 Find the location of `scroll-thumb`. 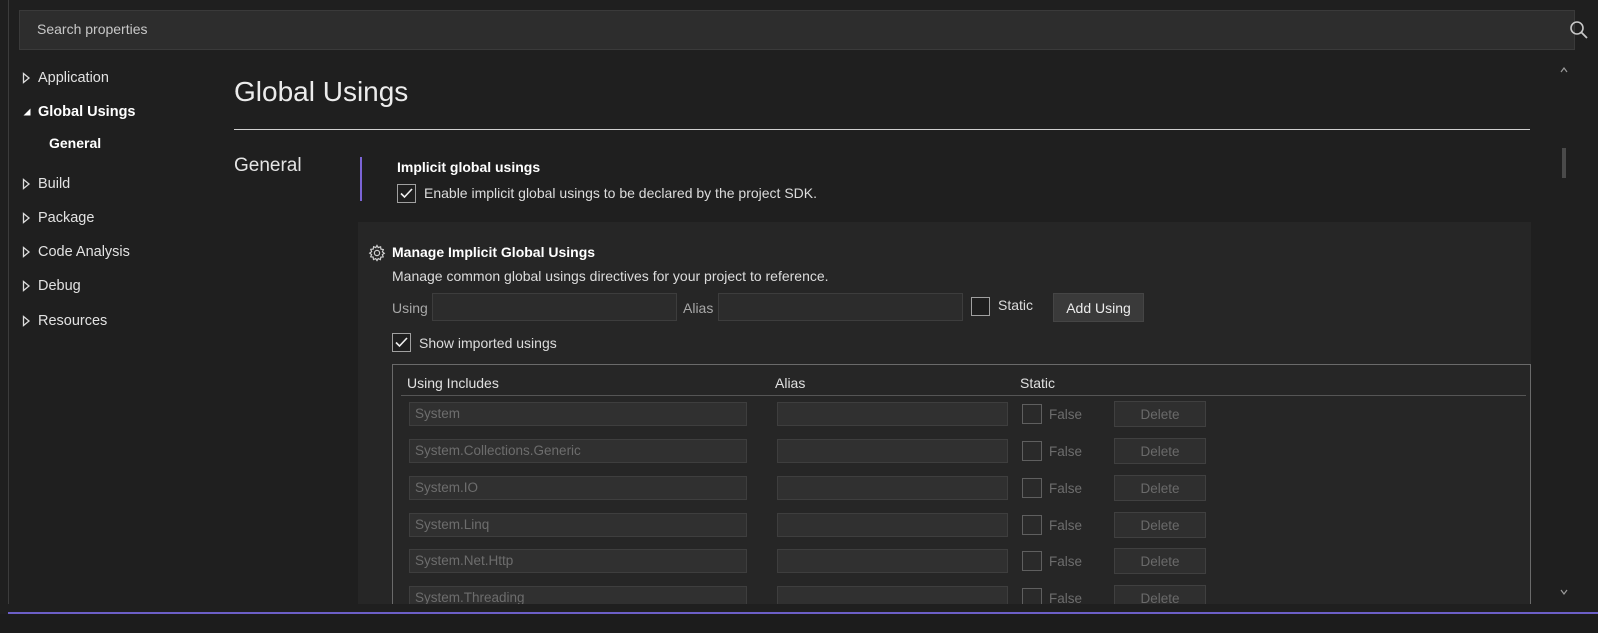

scroll-thumb is located at coordinates (1564, 163).